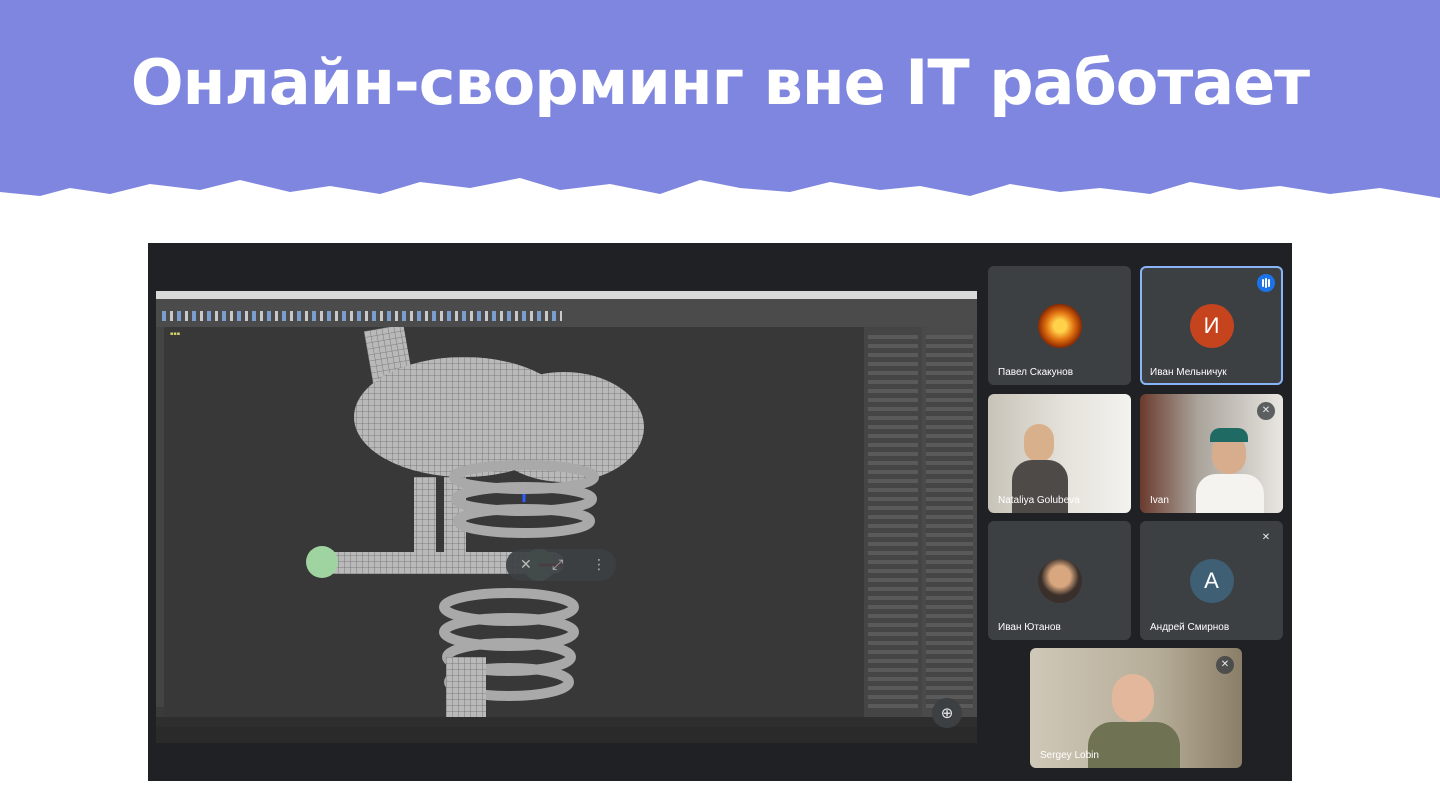 The width and height of the screenshot is (1440, 810). Describe the element at coordinates (1029, 627) in the screenshot. I see `participant-name: Иван Ютанов` at that location.